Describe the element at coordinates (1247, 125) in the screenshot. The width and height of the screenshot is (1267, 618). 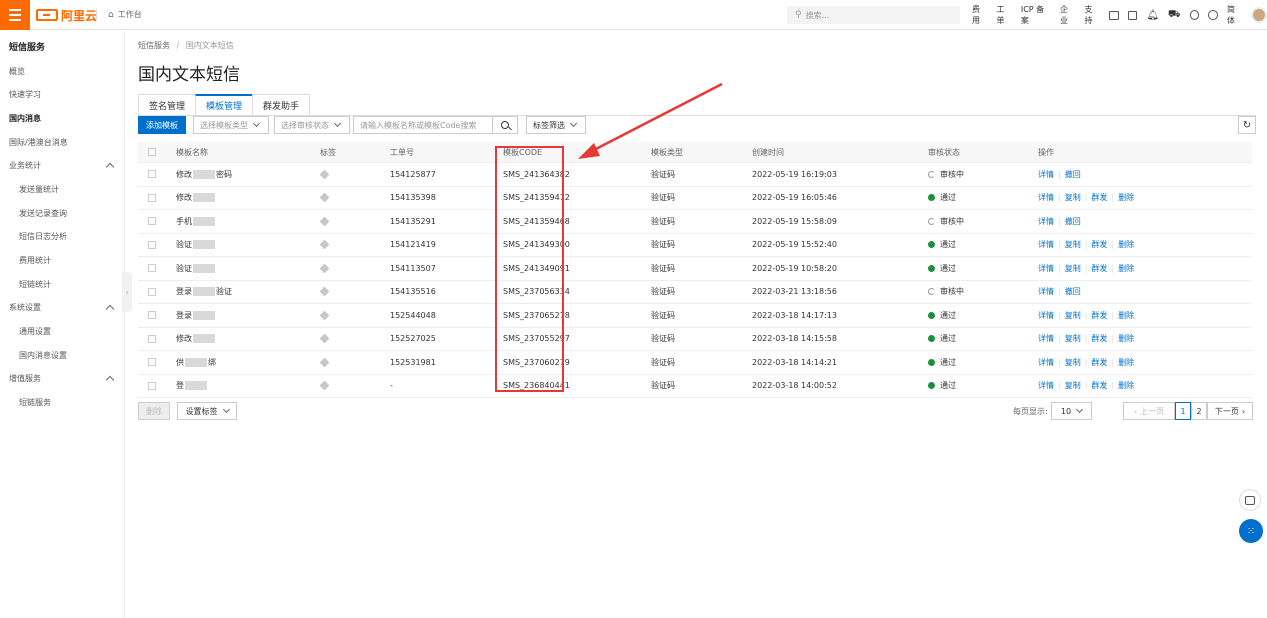
I see `refresh-button: ↻` at that location.